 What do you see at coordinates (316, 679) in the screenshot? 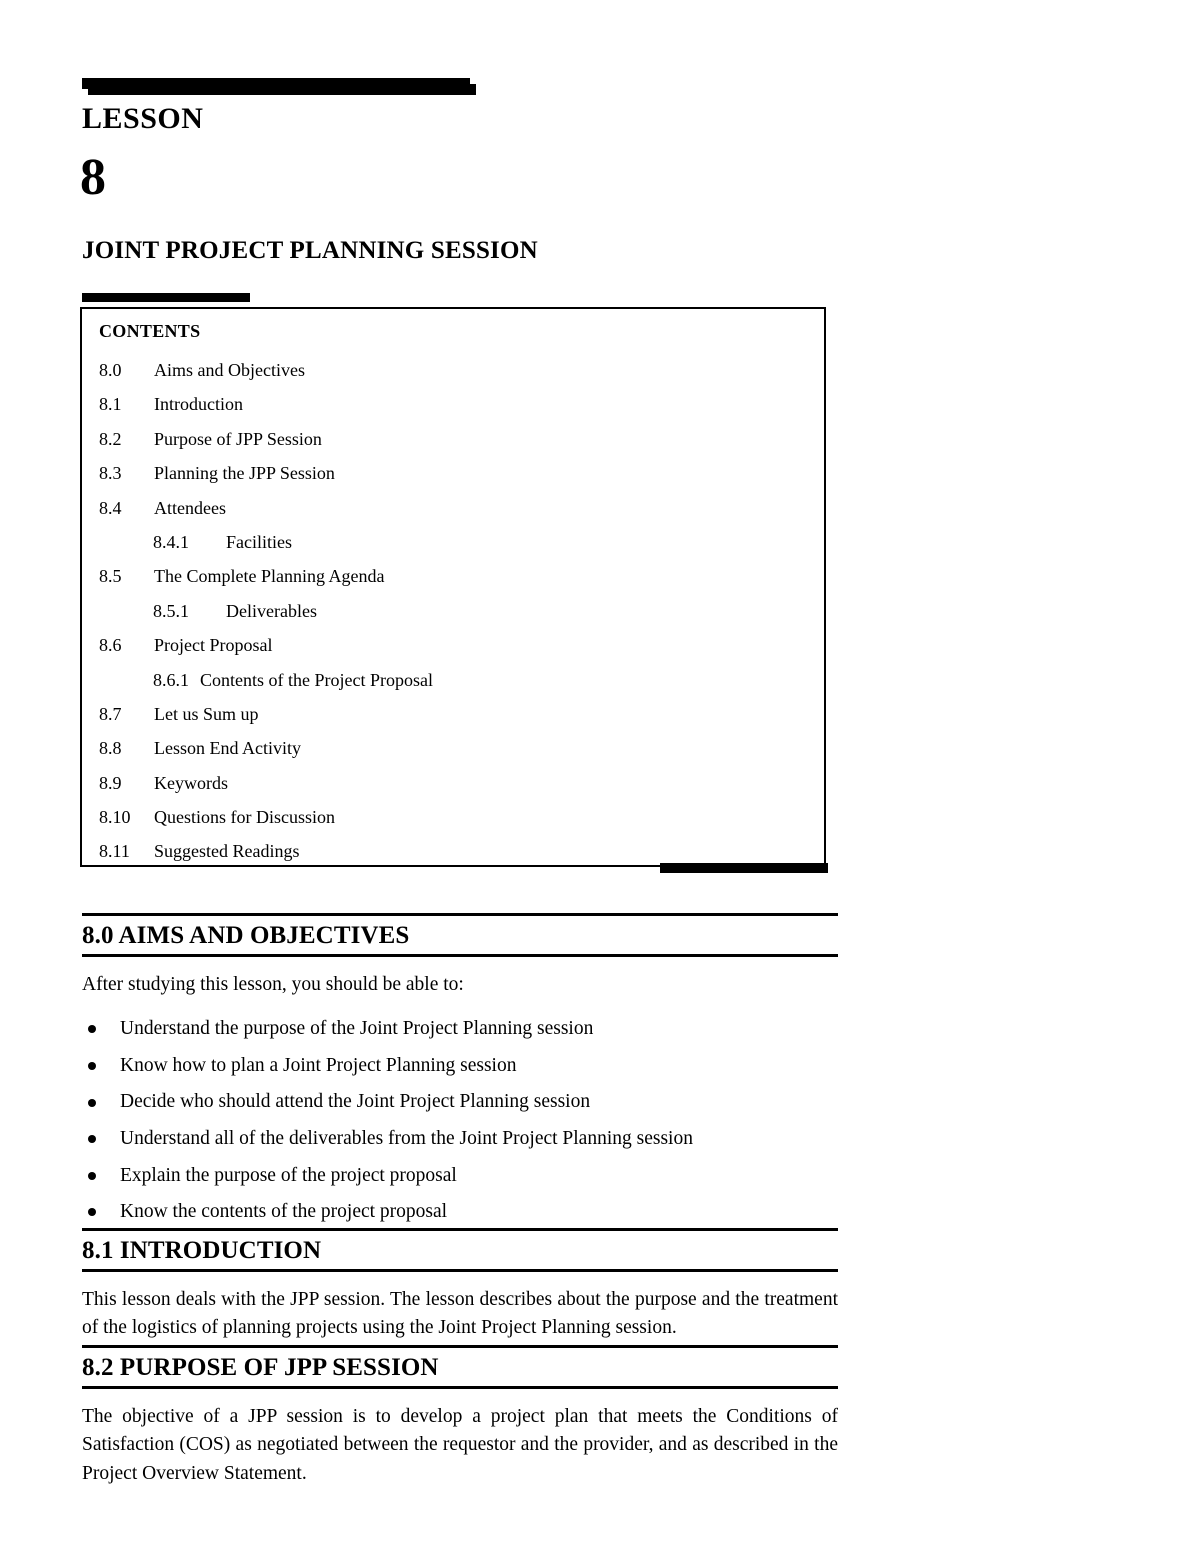
I see `toc-item-label: Contents of the Project Proposal` at bounding box center [316, 679].